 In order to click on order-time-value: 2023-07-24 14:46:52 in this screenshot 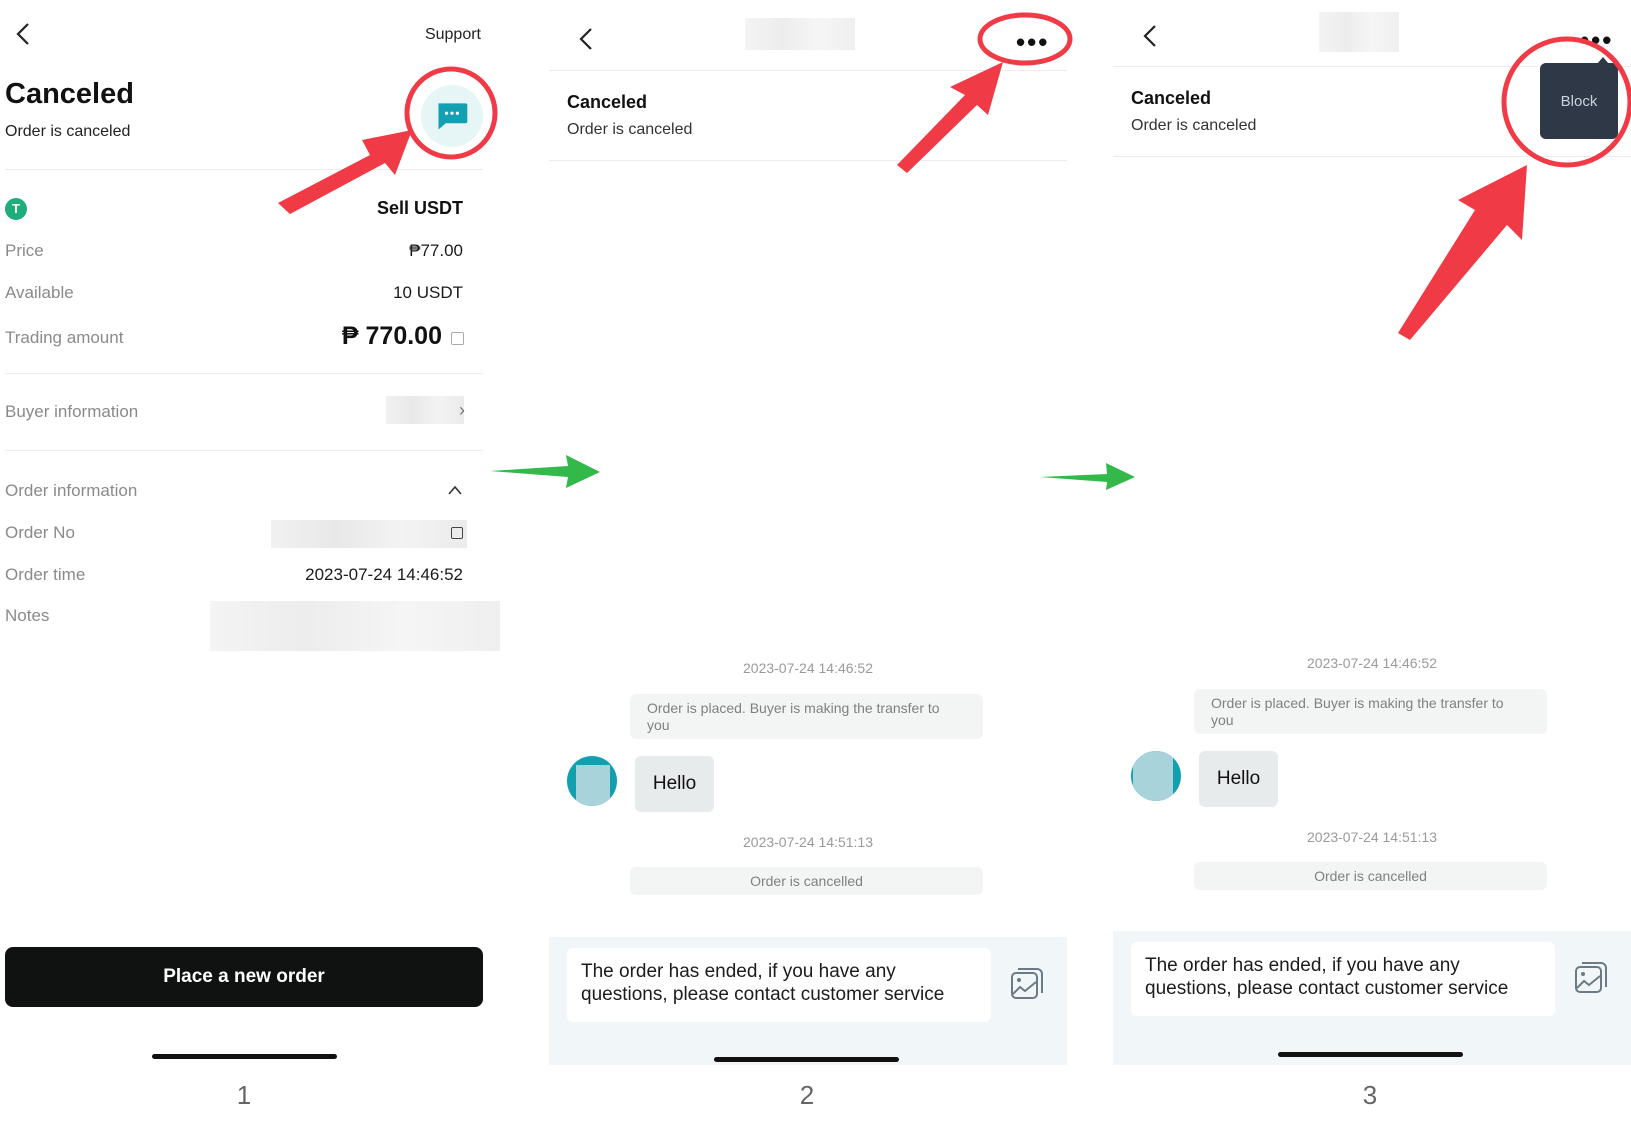, I will do `click(384, 574)`.